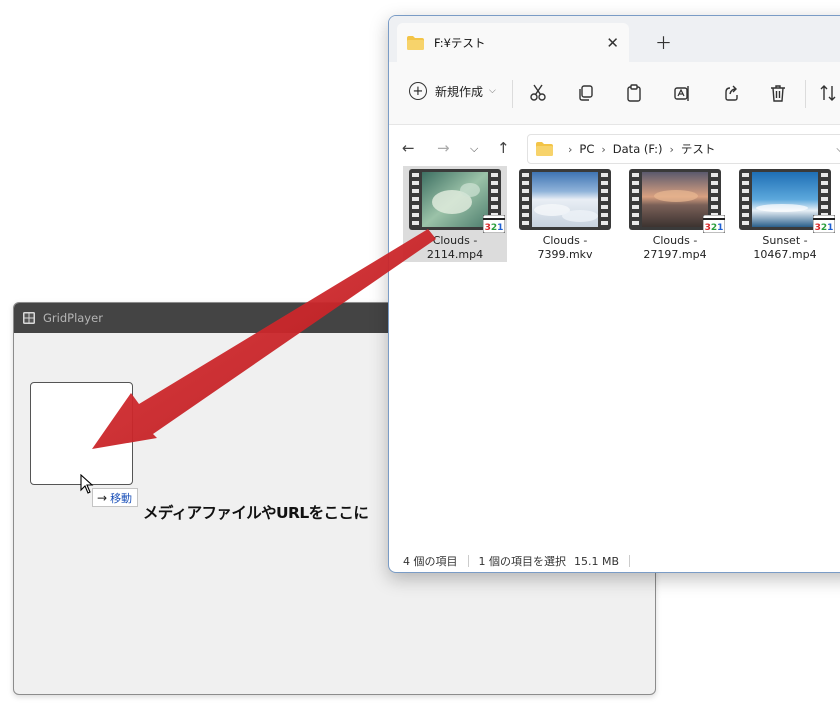 Image resolution: width=840 pixels, height=706 pixels. I want to click on rename-icon, so click(682, 93).